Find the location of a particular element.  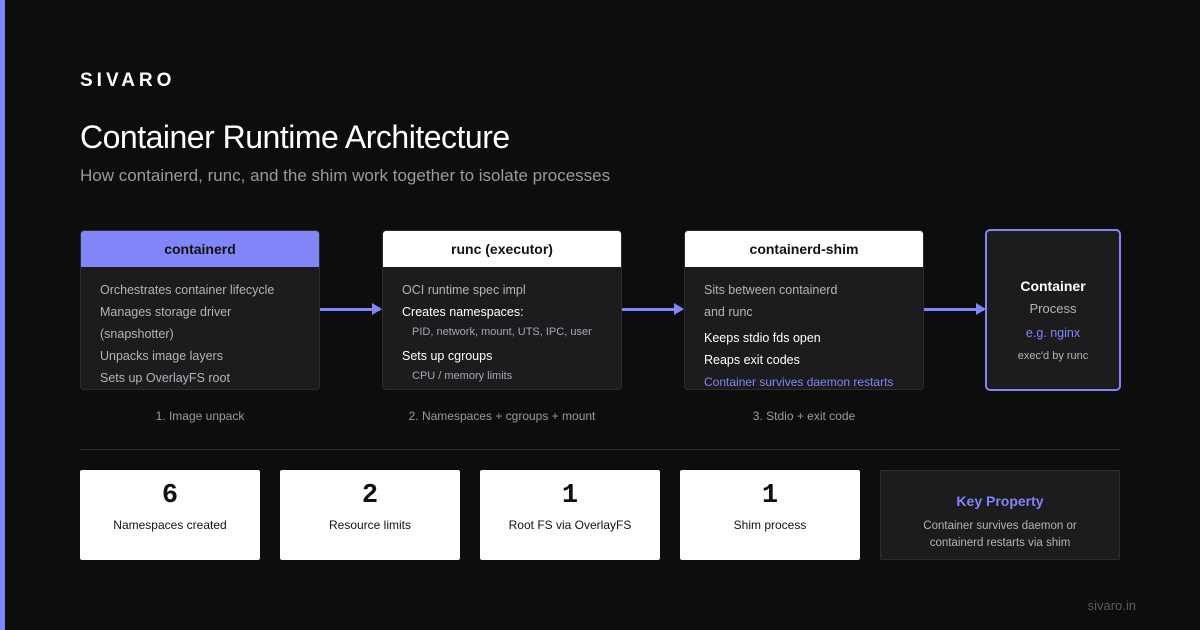

brand-logo: SIVARO is located at coordinates (128, 80).